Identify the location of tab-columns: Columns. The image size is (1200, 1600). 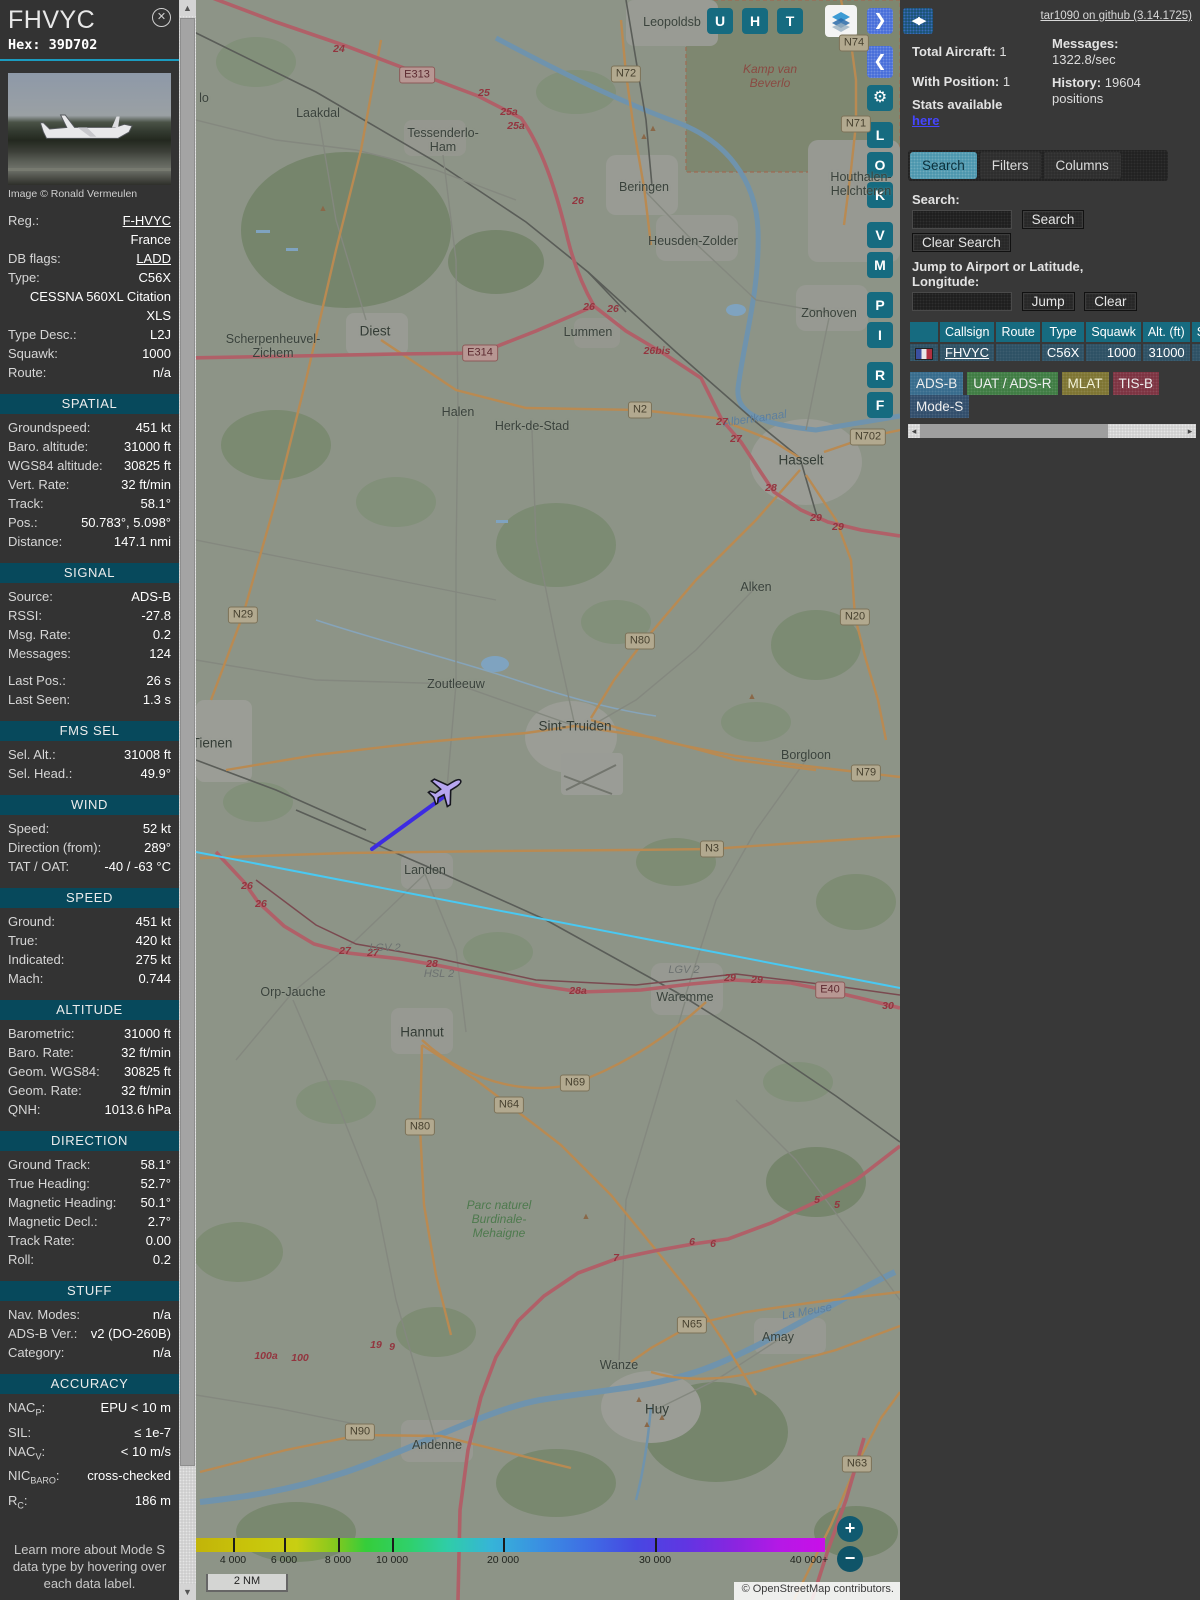
(1082, 165).